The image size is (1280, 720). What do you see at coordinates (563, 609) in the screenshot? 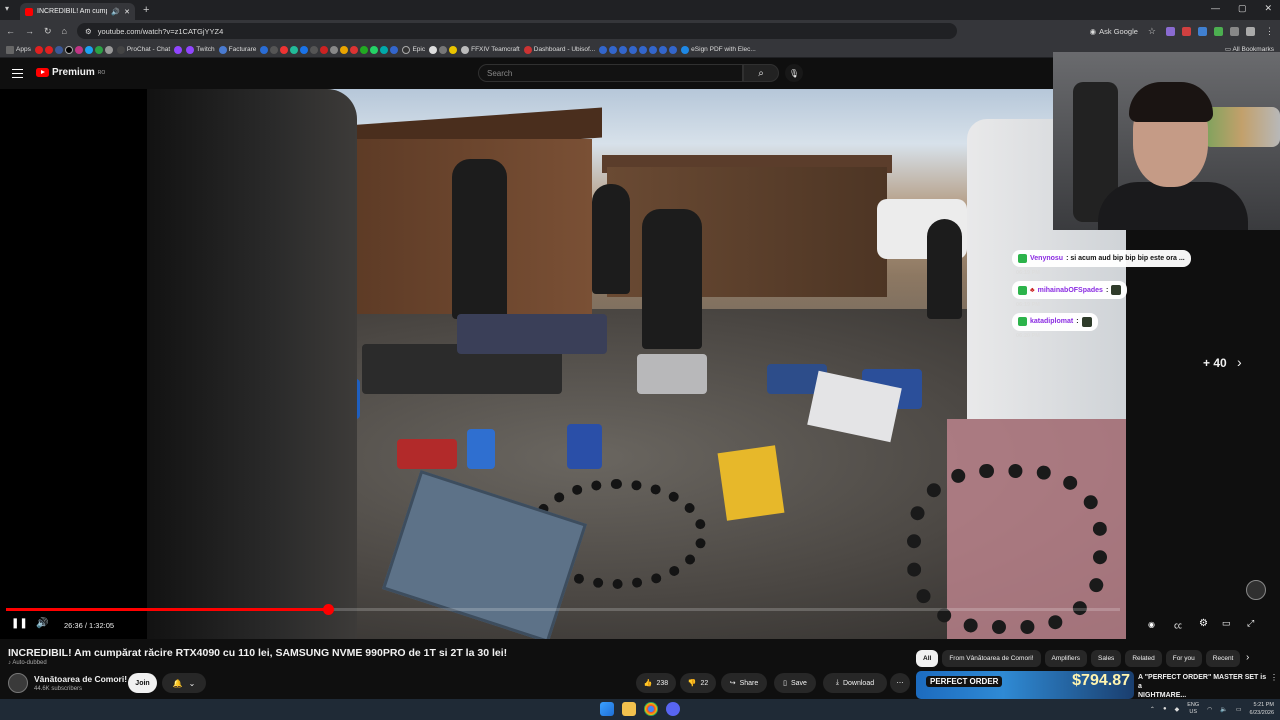
I see `progress-bar` at bounding box center [563, 609].